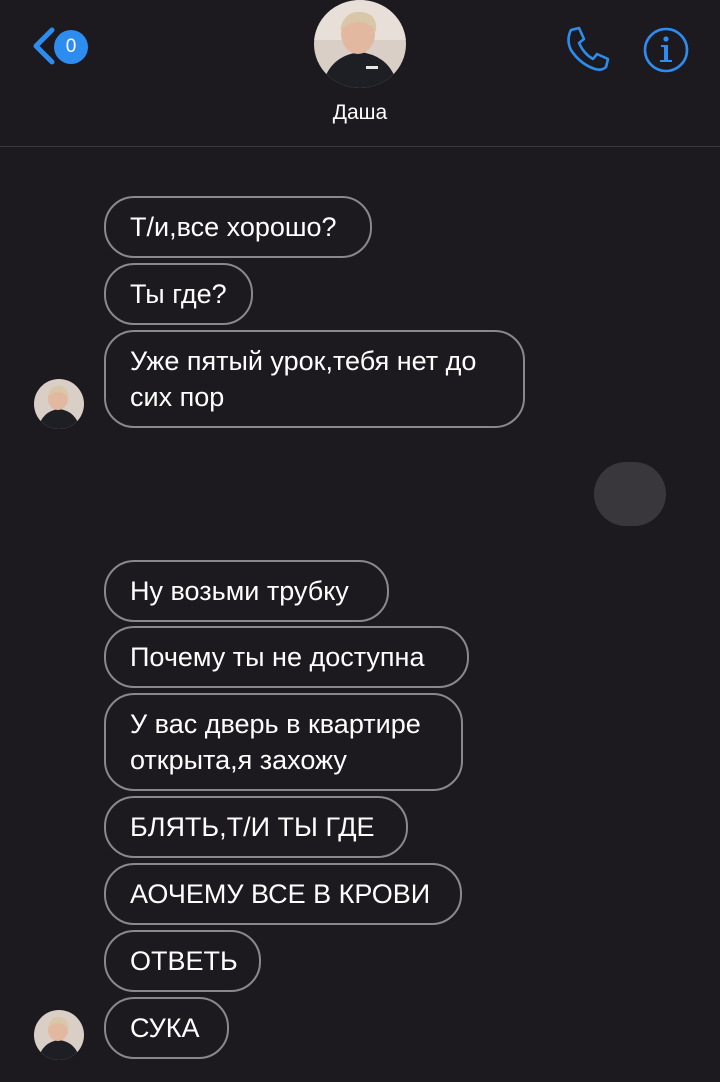 This screenshot has width=720, height=1082. I want to click on message-text-line: сих пор, so click(177, 397).